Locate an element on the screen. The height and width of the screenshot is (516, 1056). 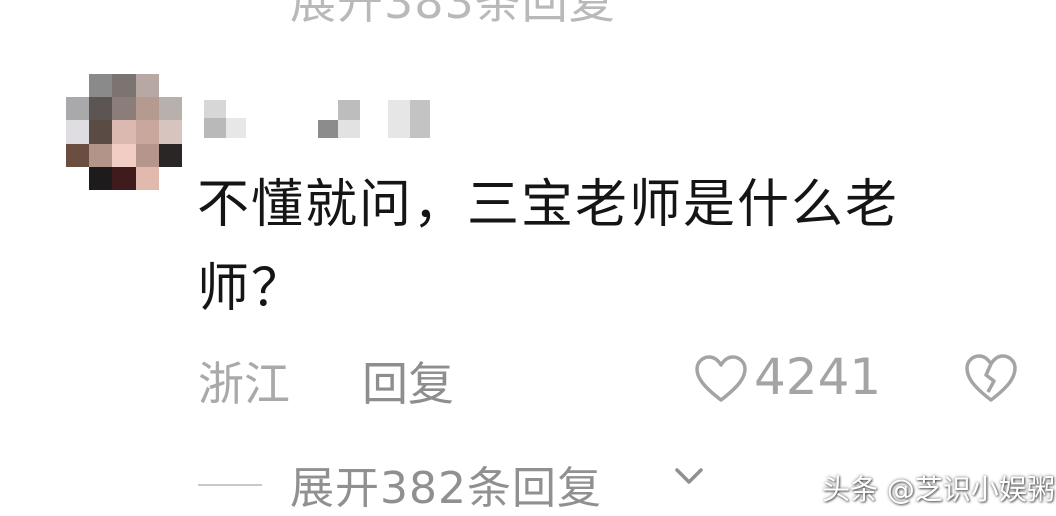
like-count: 4241 is located at coordinates (818, 377).